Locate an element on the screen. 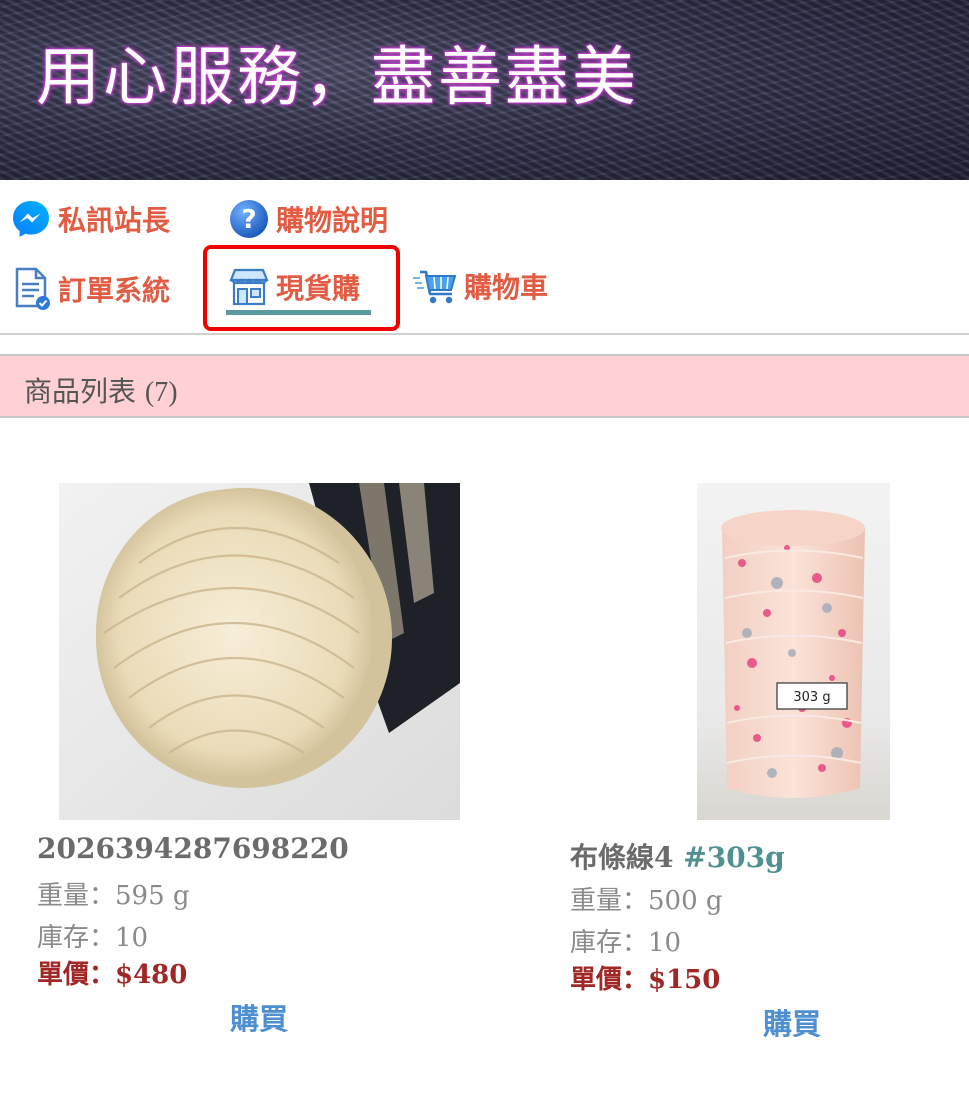 This screenshot has height=1100, width=969. help-icon: ? is located at coordinates (249, 219).